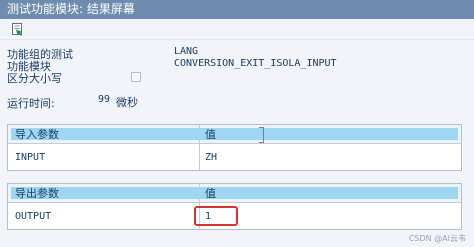 The height and width of the screenshot is (247, 474). I want to click on runtime-label: 运行时间:, so click(31, 103).